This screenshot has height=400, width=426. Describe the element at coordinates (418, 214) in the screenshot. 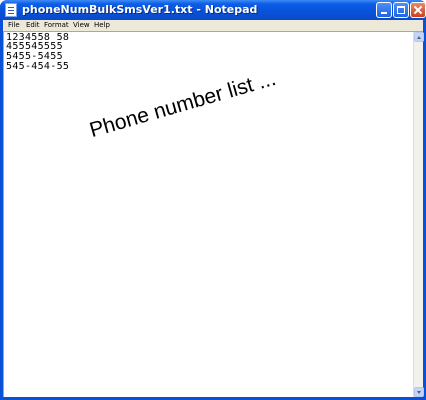

I see `vertical-scrollbar` at that location.